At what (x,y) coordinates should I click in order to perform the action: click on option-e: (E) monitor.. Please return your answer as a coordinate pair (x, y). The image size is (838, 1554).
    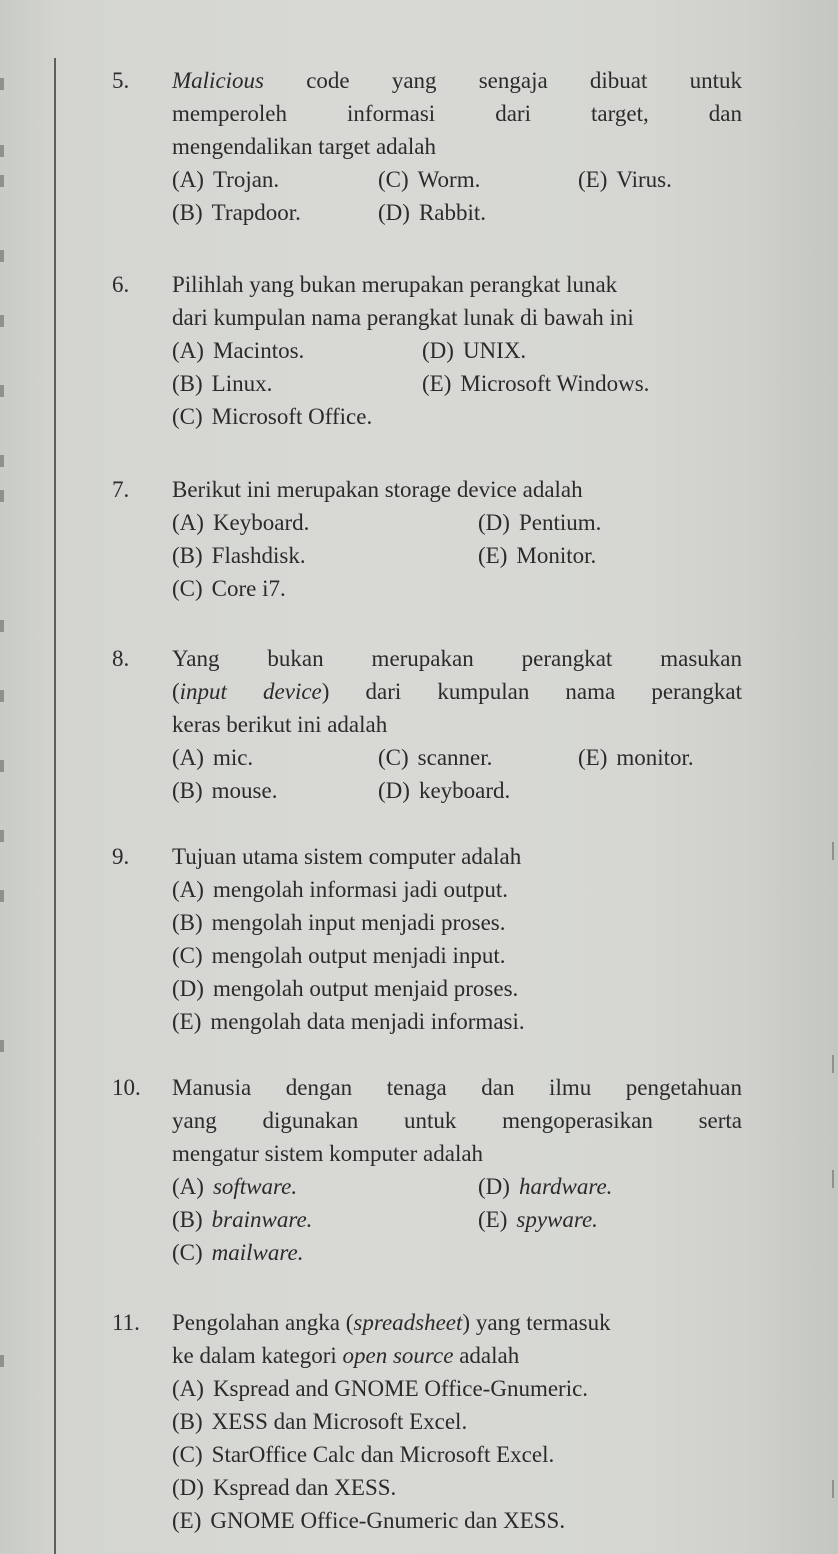
    Looking at the image, I should click on (636, 757).